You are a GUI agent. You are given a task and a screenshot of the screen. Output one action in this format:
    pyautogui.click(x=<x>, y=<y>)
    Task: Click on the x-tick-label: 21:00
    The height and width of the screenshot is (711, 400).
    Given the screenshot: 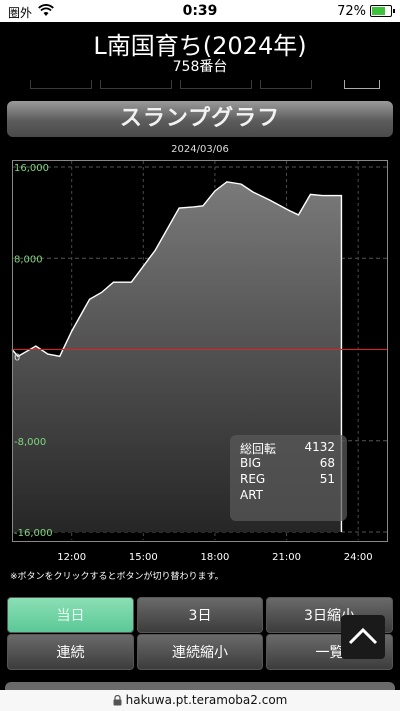 What is the action you would take?
    pyautogui.click(x=286, y=557)
    